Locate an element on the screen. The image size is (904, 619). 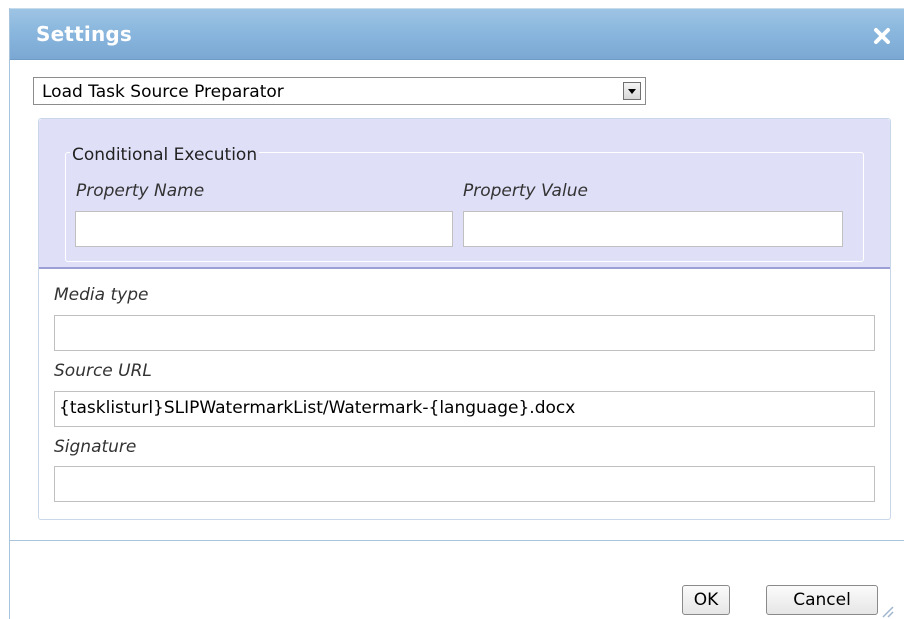
conditional-execution-legend: Conditional Execution is located at coordinates (165, 155).